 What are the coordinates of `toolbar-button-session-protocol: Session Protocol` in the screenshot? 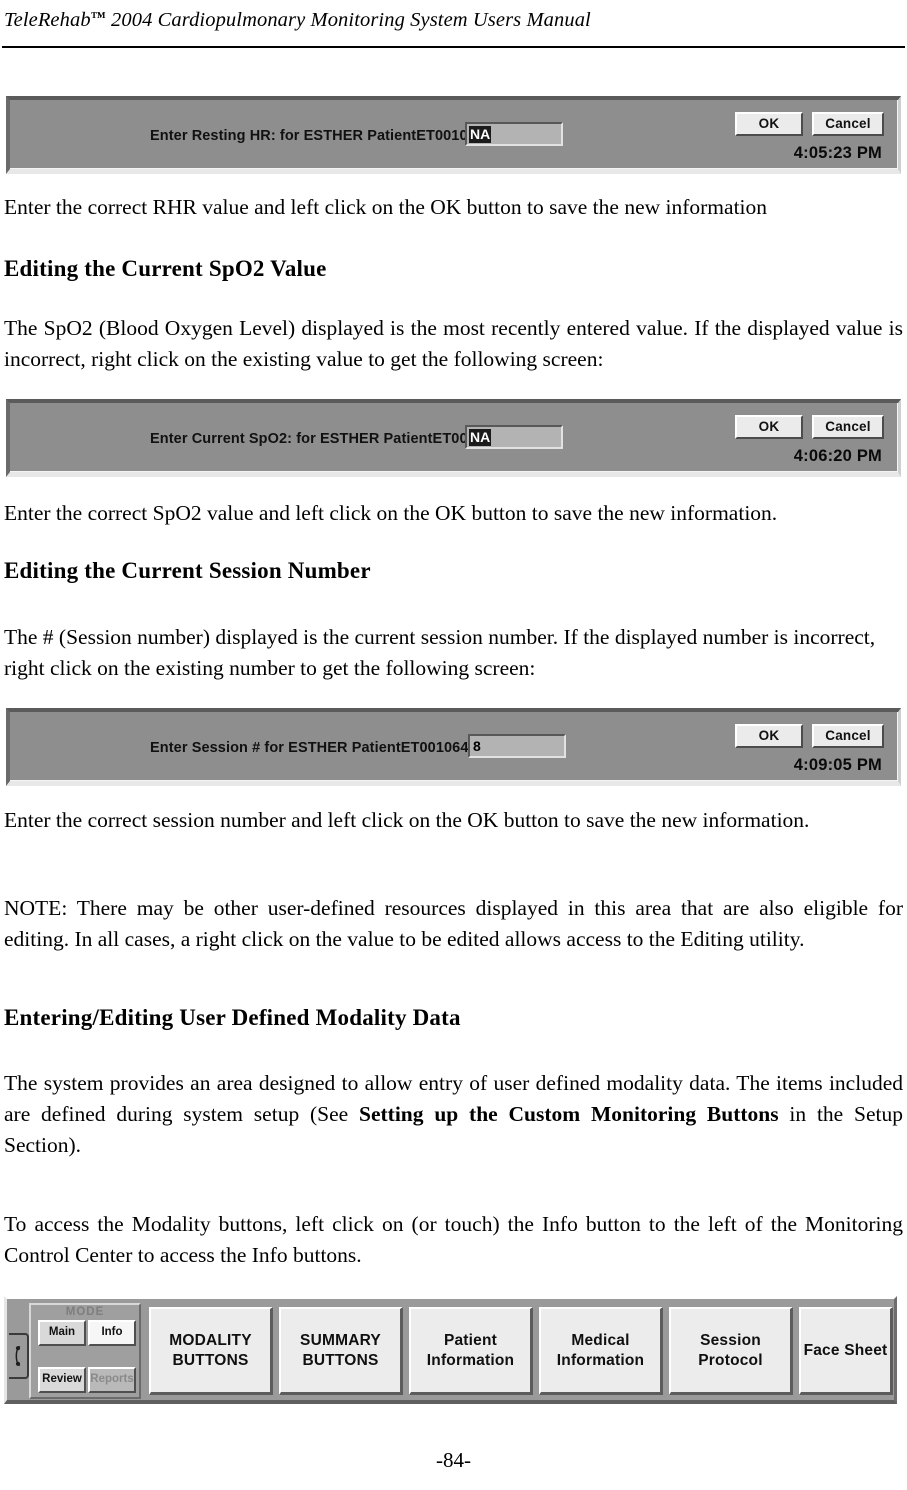 It's located at (731, 1351).